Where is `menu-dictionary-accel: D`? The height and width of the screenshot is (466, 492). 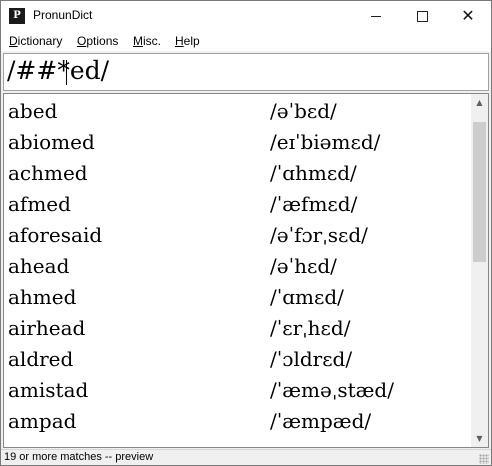
menu-dictionary-accel: D is located at coordinates (13, 41).